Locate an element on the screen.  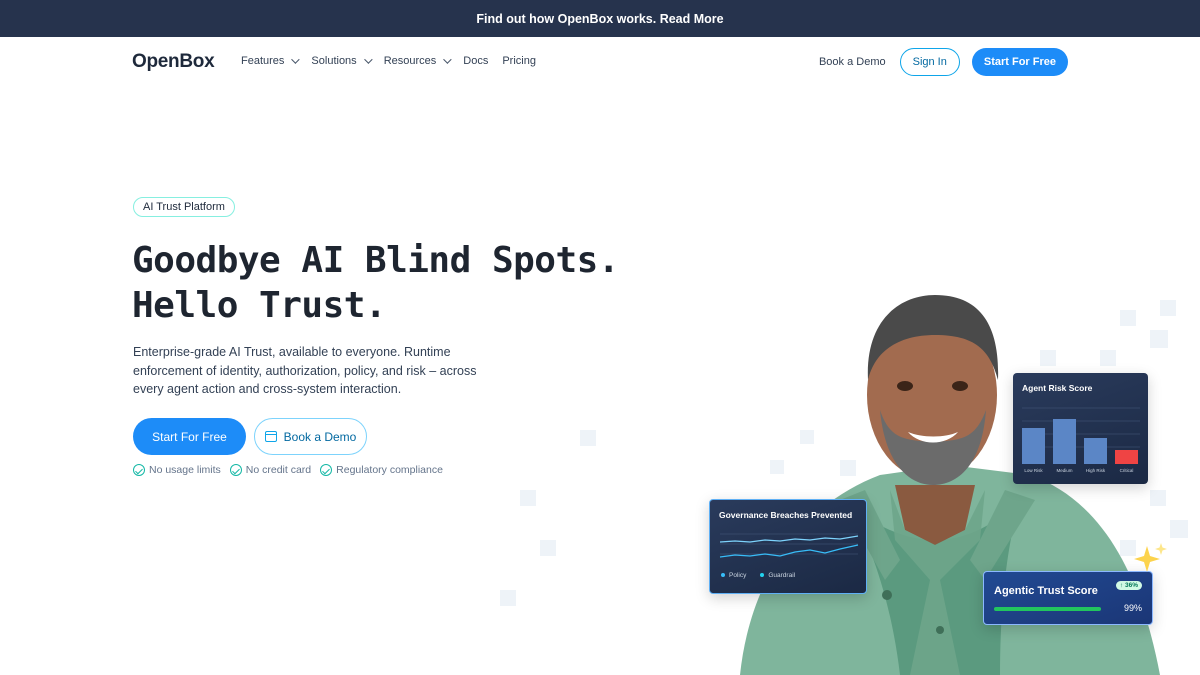
nav-item-label: Docs is located at coordinates (476, 61).